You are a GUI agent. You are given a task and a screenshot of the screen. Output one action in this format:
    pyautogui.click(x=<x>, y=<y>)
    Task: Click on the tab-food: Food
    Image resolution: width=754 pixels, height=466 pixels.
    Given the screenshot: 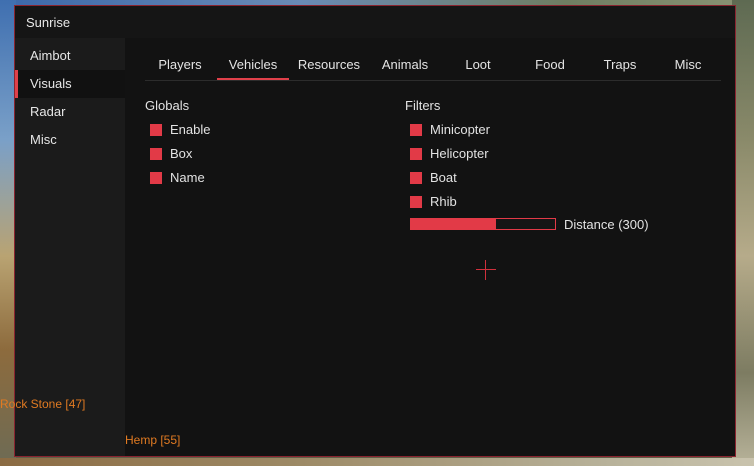 What is the action you would take?
    pyautogui.click(x=550, y=64)
    